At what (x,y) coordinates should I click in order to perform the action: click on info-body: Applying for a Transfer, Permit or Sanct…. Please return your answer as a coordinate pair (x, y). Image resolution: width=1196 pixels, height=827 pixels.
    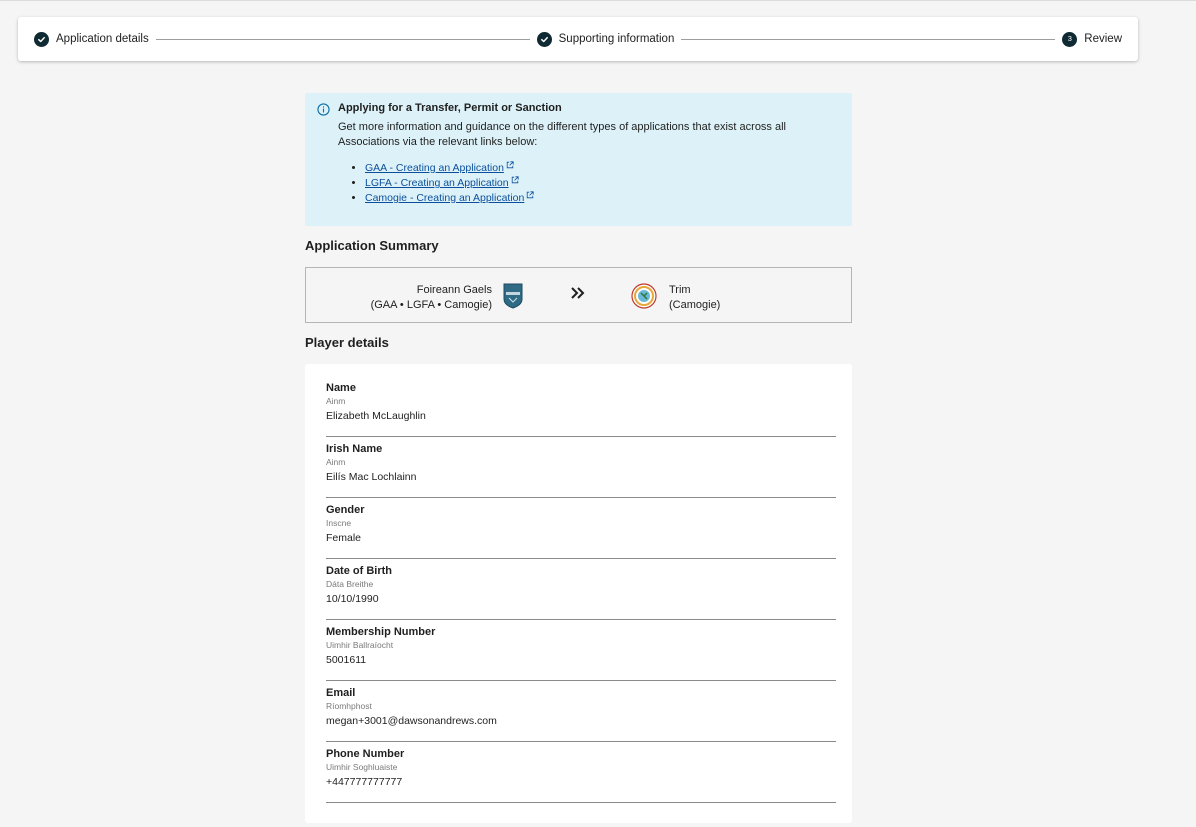
    Looking at the image, I should click on (573, 155).